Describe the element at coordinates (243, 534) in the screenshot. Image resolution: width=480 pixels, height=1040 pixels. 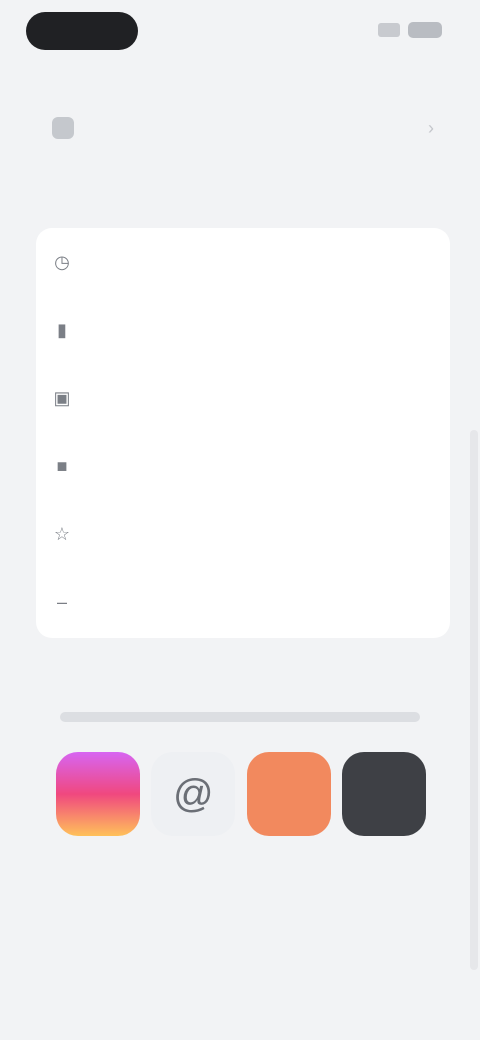
I see `menu-item-5: ☆` at that location.